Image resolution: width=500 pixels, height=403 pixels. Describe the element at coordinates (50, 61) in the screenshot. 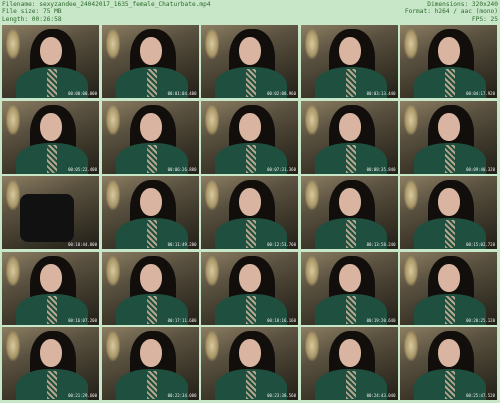

I see `thumbnail: 00:00:00.000` at that location.